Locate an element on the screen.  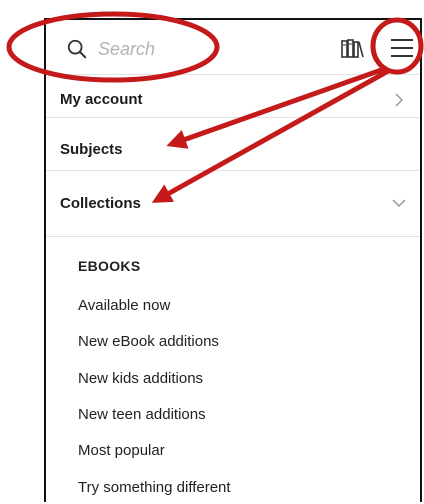
menu-item-collections: Collections is located at coordinates (233, 204).